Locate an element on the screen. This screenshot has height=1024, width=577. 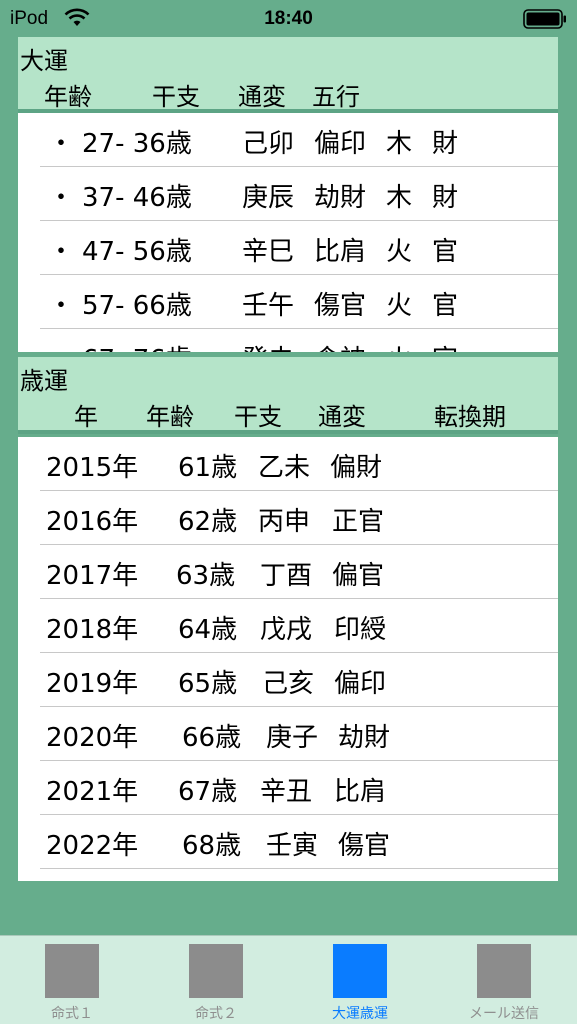
row-age: 66歳 is located at coordinates (212, 738).